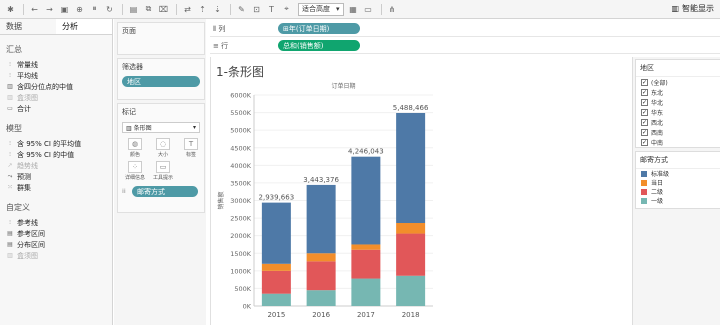 This screenshot has height=325, width=720. Describe the element at coordinates (161, 127) in the screenshot. I see `marks-type-dropdown: ▥ 条形图 ▾` at that location.